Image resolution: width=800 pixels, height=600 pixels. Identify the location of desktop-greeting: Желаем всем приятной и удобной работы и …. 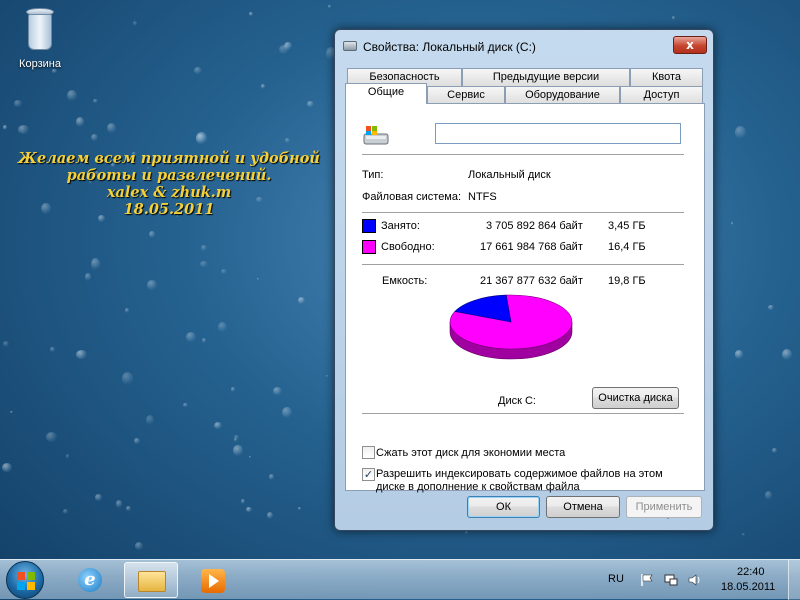
(169, 184).